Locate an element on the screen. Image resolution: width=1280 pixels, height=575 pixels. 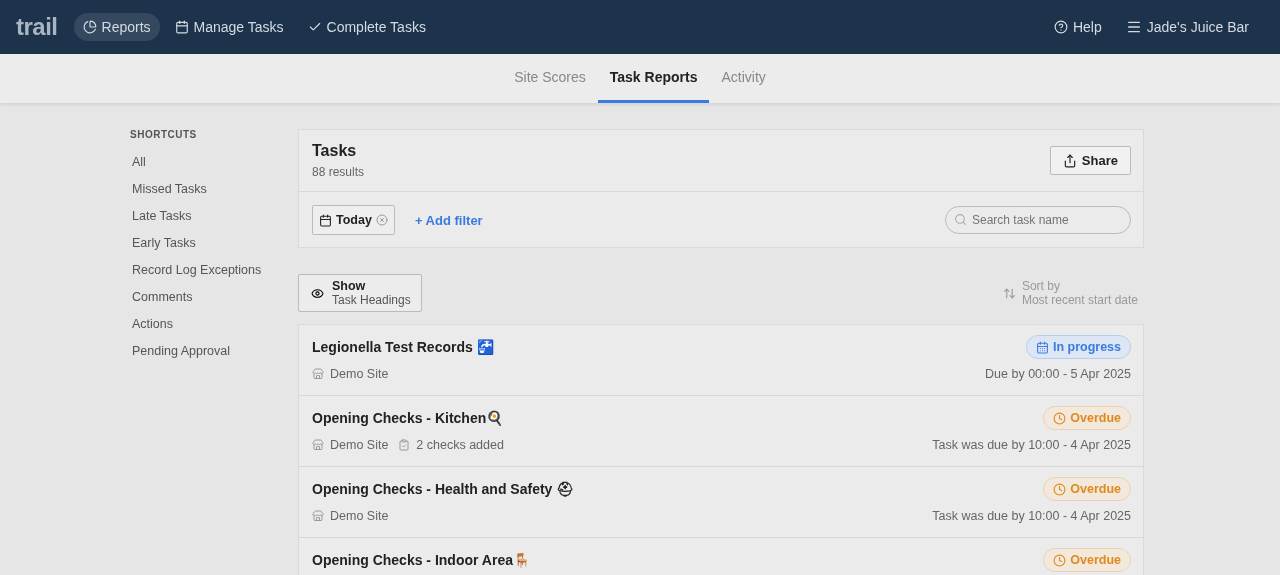
sidebar-item: Pending Approval is located at coordinates (203, 351).